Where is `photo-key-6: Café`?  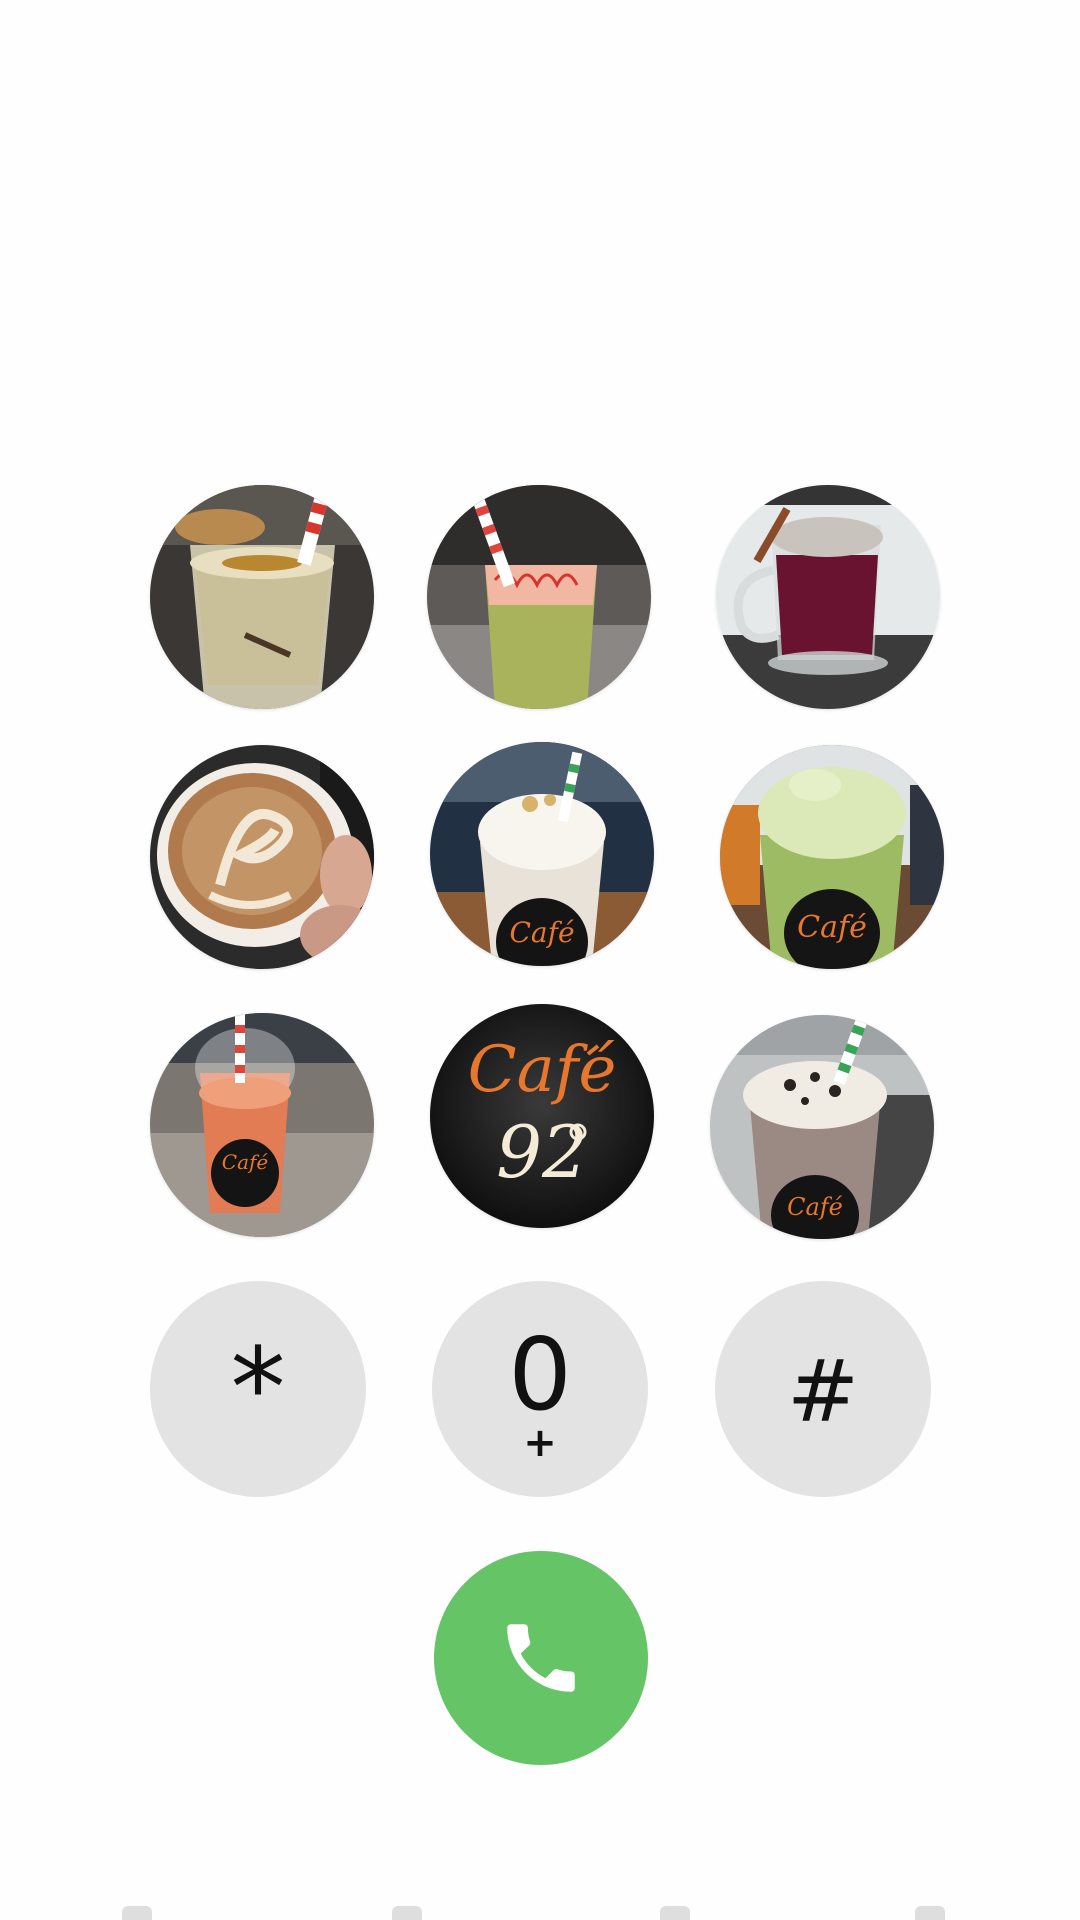
photo-key-6: Café is located at coordinates (832, 857).